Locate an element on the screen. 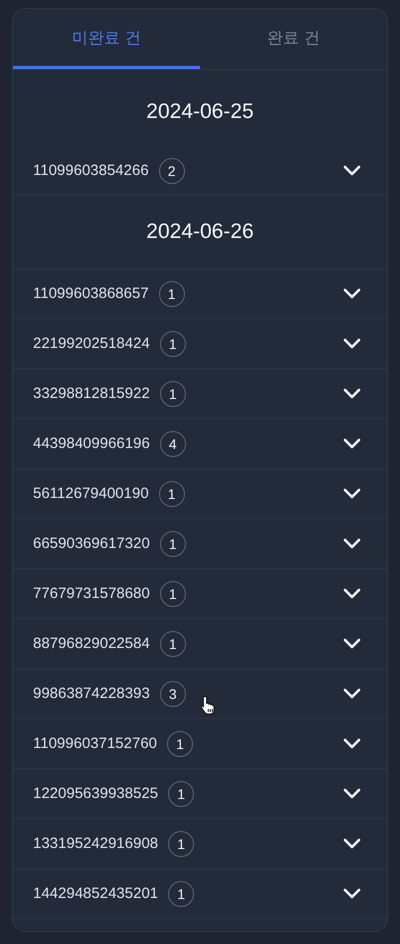  order-number: 122095639938525 is located at coordinates (95, 793).